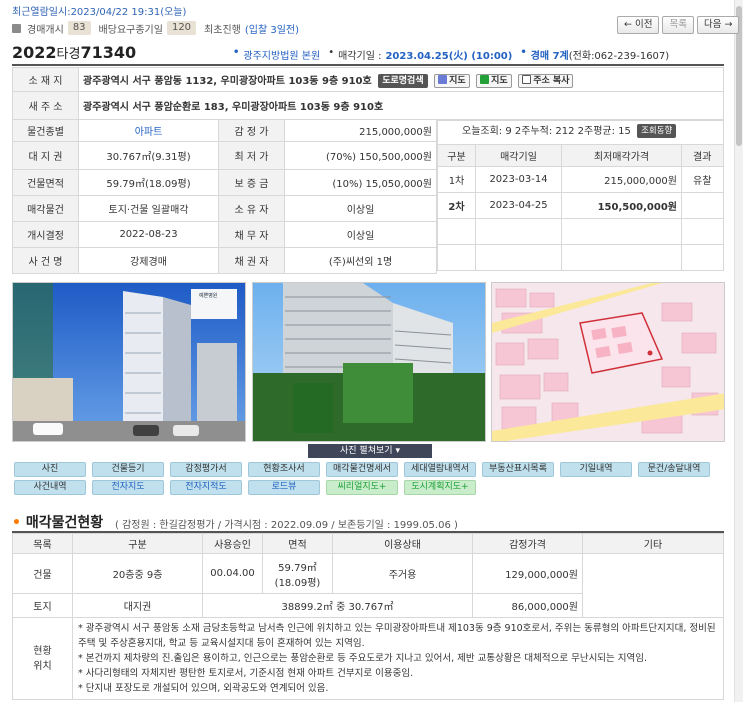 The height and width of the screenshot is (702, 743). I want to click on photo-map, so click(608, 362).